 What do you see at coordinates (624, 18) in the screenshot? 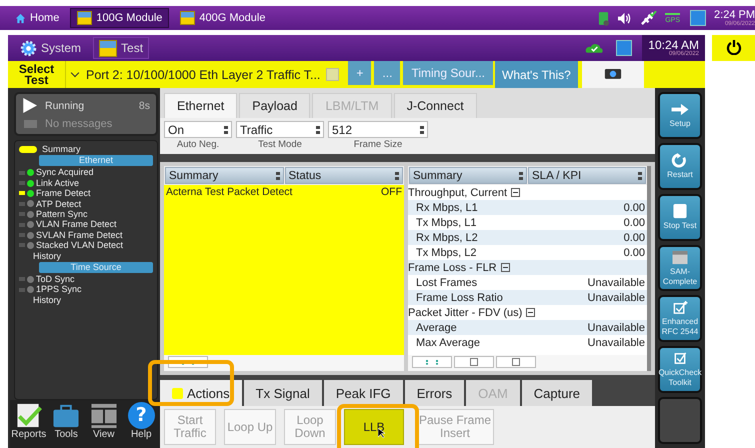
I see `speaker-icon` at bounding box center [624, 18].